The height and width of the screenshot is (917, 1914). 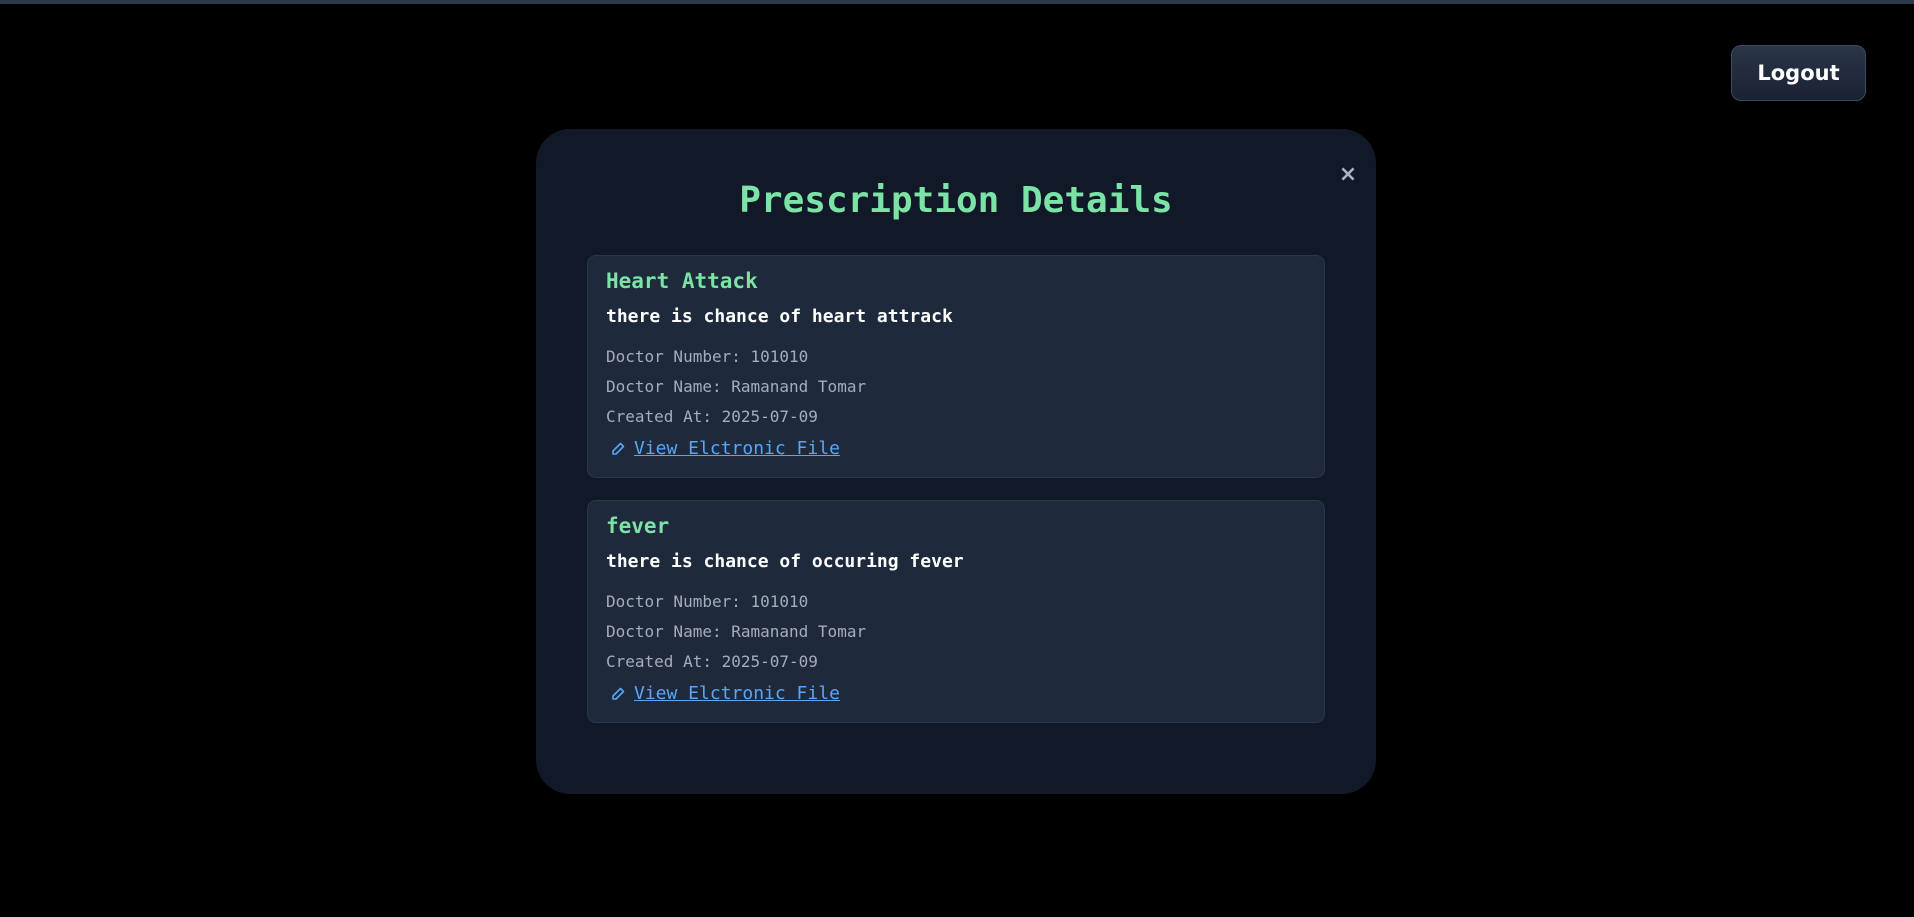 What do you see at coordinates (785, 561) in the screenshot?
I see `prescription-description: there is chance of occuring fever` at bounding box center [785, 561].